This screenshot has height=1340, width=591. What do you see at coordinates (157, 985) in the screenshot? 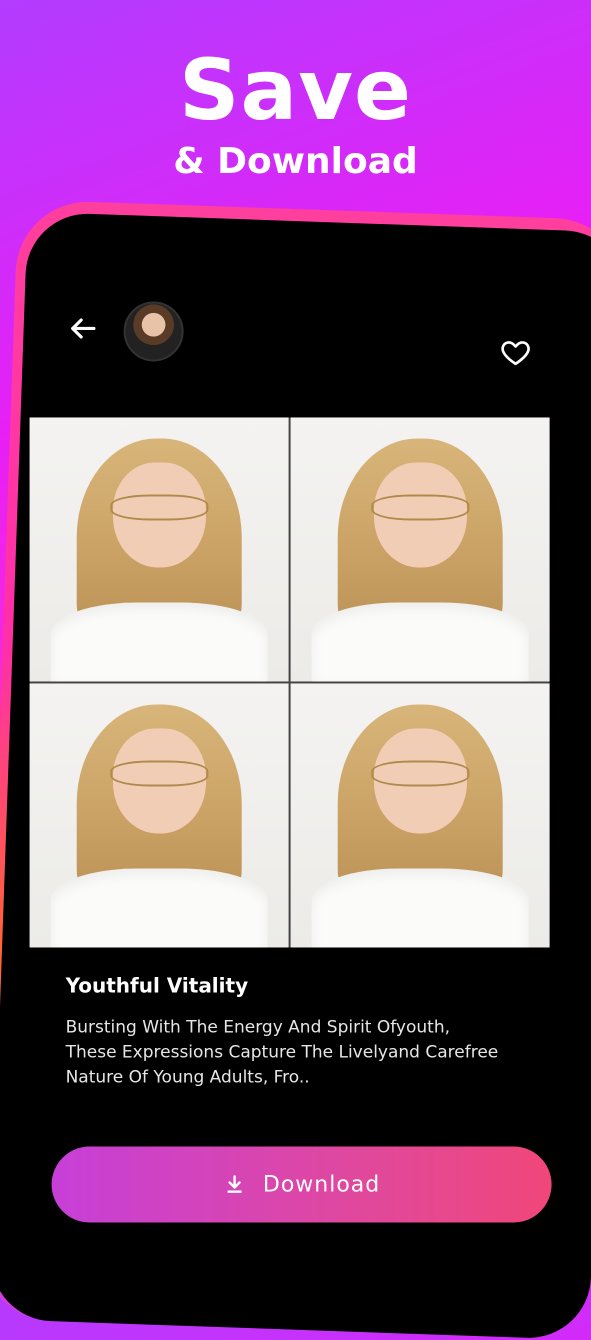
I see `photo-title: Youthful Vitality` at bounding box center [157, 985].